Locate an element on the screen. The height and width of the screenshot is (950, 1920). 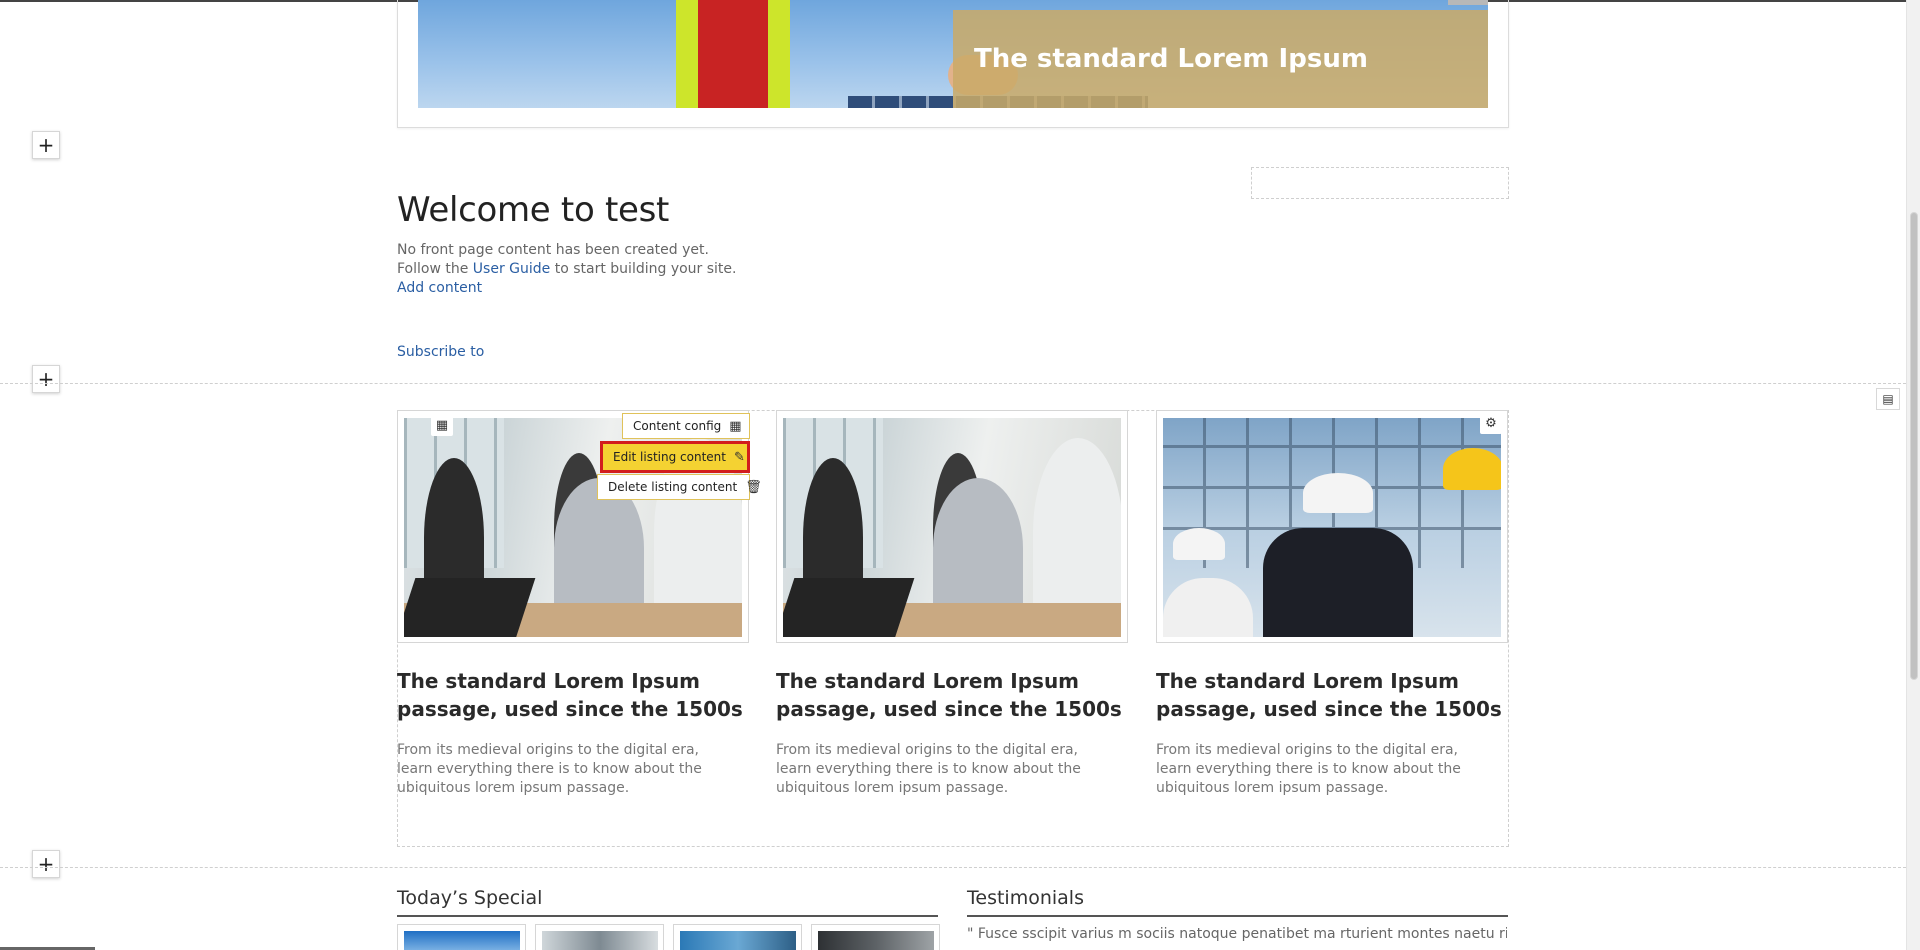
menu-item-label: Content config is located at coordinates (677, 426).